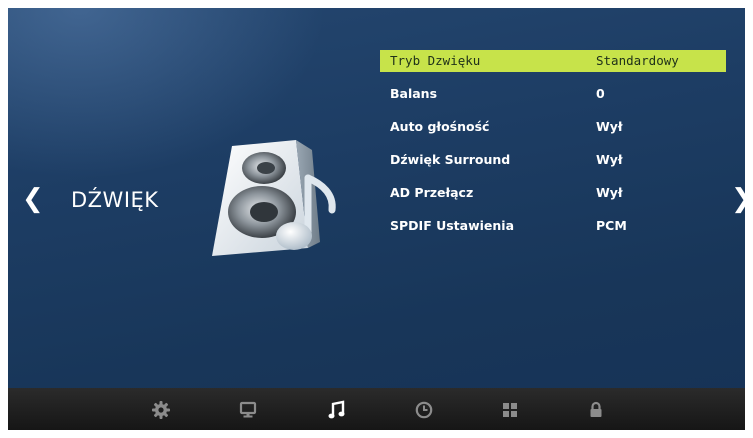 This screenshot has width=753, height=438. What do you see at coordinates (553, 193) in the screenshot?
I see `menu-item-ad-switch: AD Przełącz Wył` at bounding box center [553, 193].